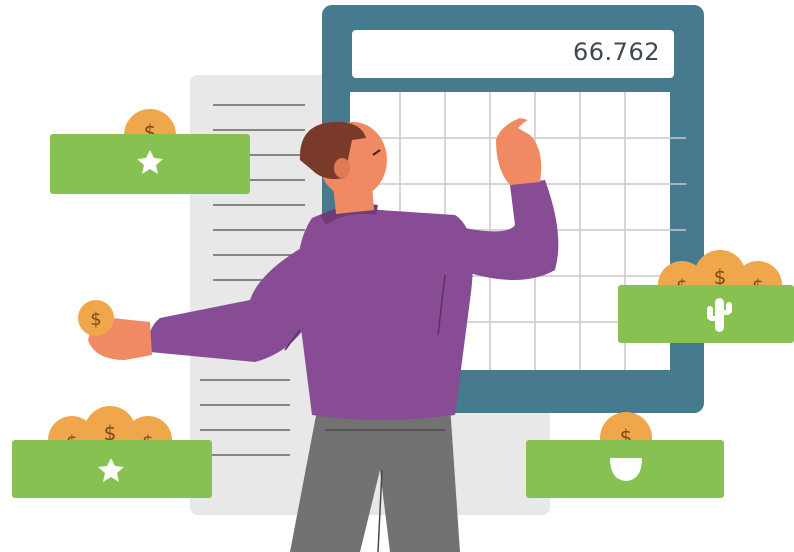 The width and height of the screenshot is (794, 552). I want to click on coin-card-bottom-left: $ $ $, so click(112, 452).